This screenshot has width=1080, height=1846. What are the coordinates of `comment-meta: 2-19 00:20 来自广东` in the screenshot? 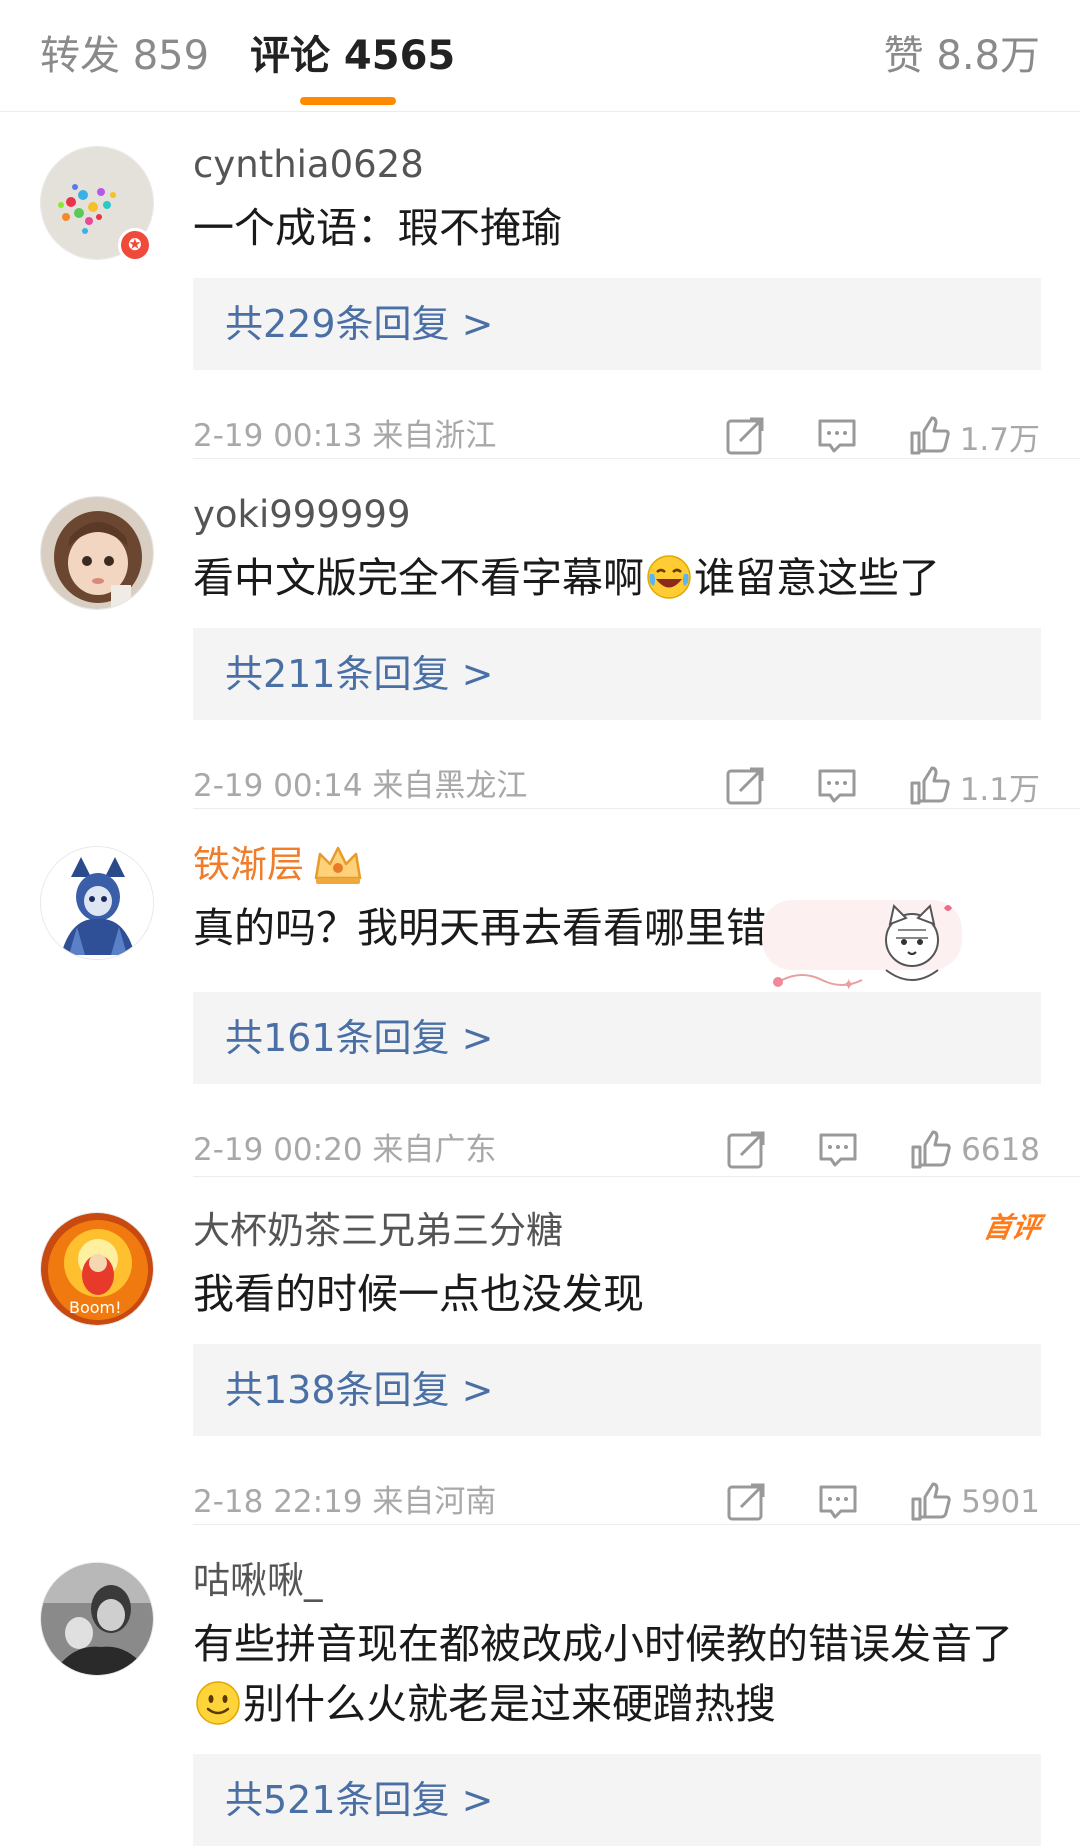 It's located at (345, 1150).